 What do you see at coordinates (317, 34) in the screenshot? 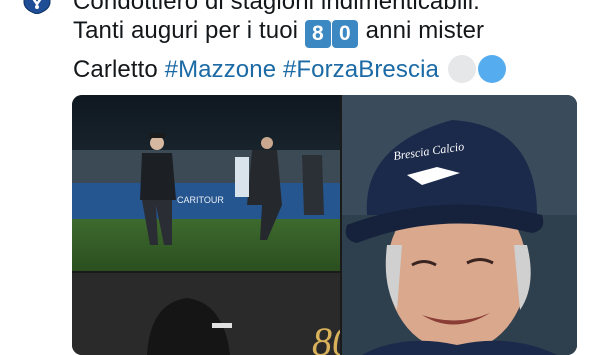
I see `keycap-8-emoji: 8` at bounding box center [317, 34].